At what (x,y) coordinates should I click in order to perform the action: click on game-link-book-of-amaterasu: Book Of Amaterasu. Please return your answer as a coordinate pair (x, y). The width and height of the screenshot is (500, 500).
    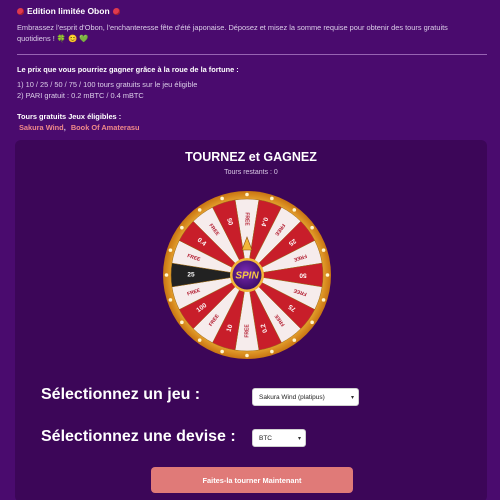
    Looking at the image, I should click on (105, 127).